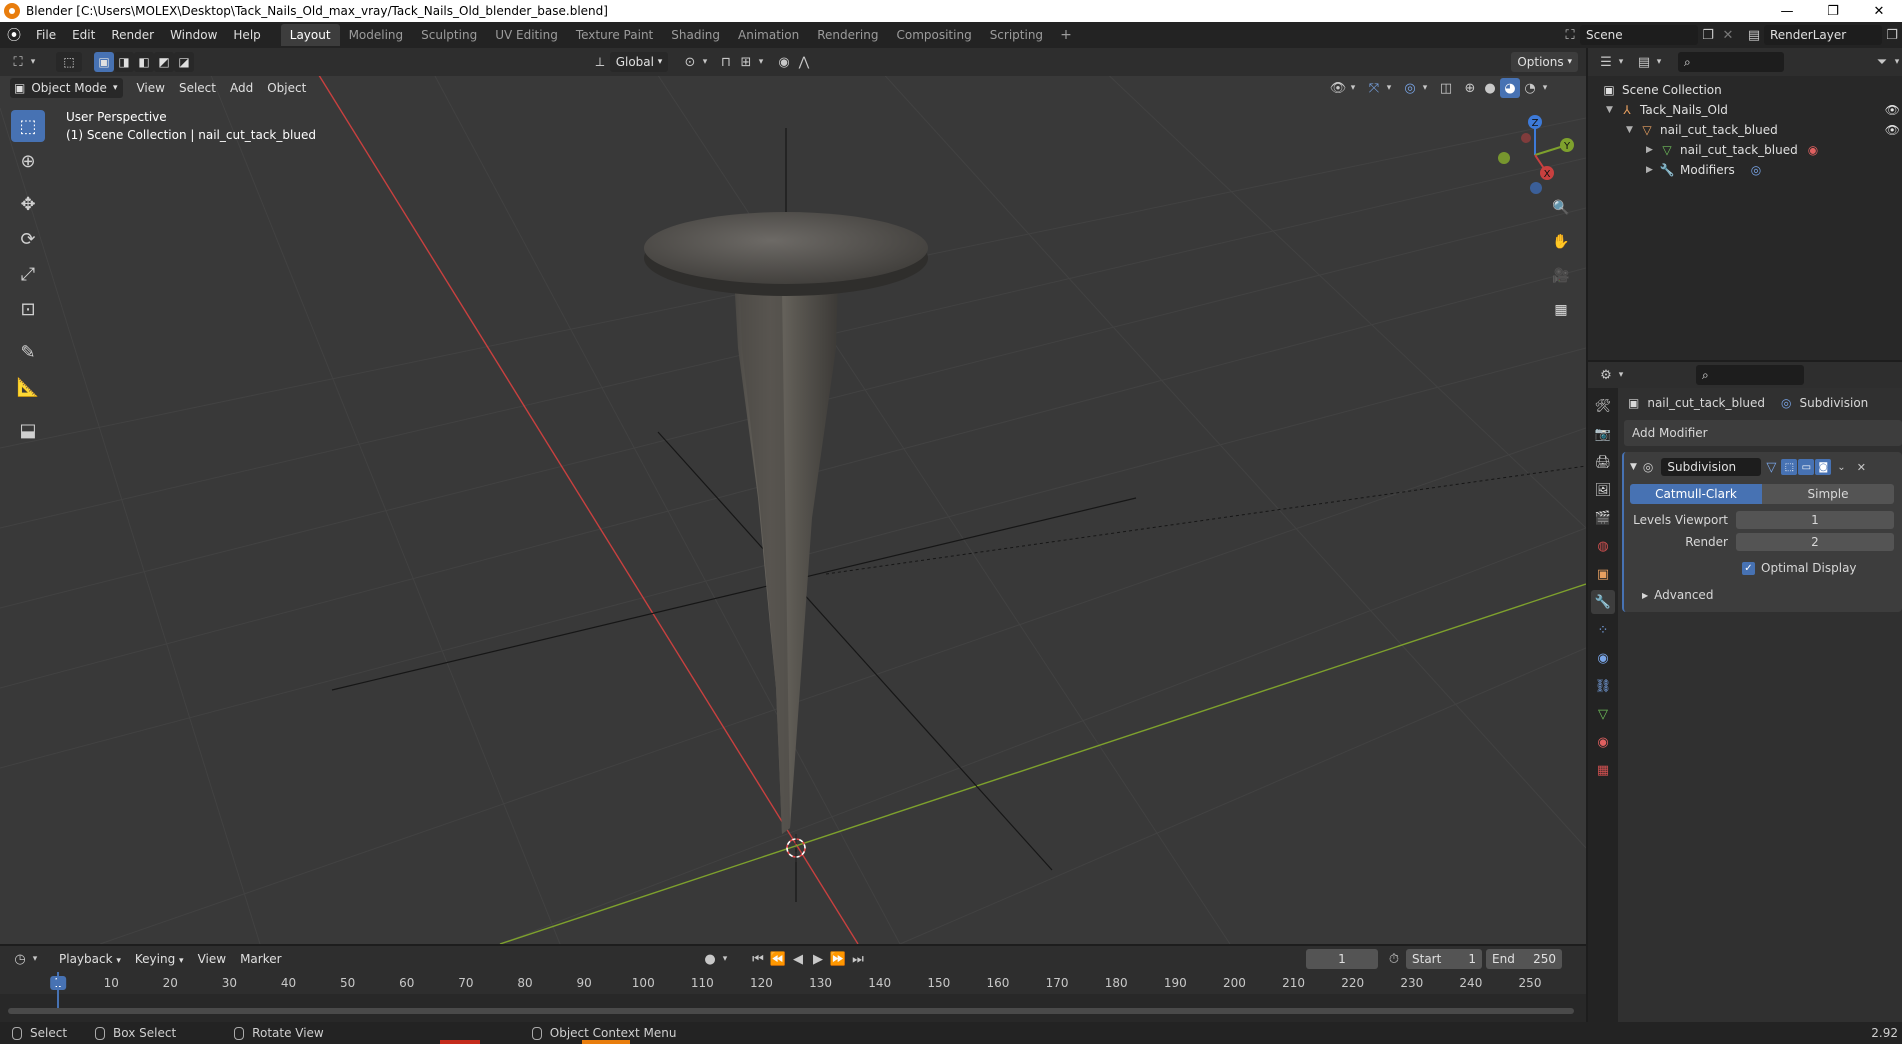 This screenshot has height=1044, width=1902. I want to click on outliner-item-nail-object: ▼ ▽ nail_cut_tack_blued 👁, so click(1745, 130).